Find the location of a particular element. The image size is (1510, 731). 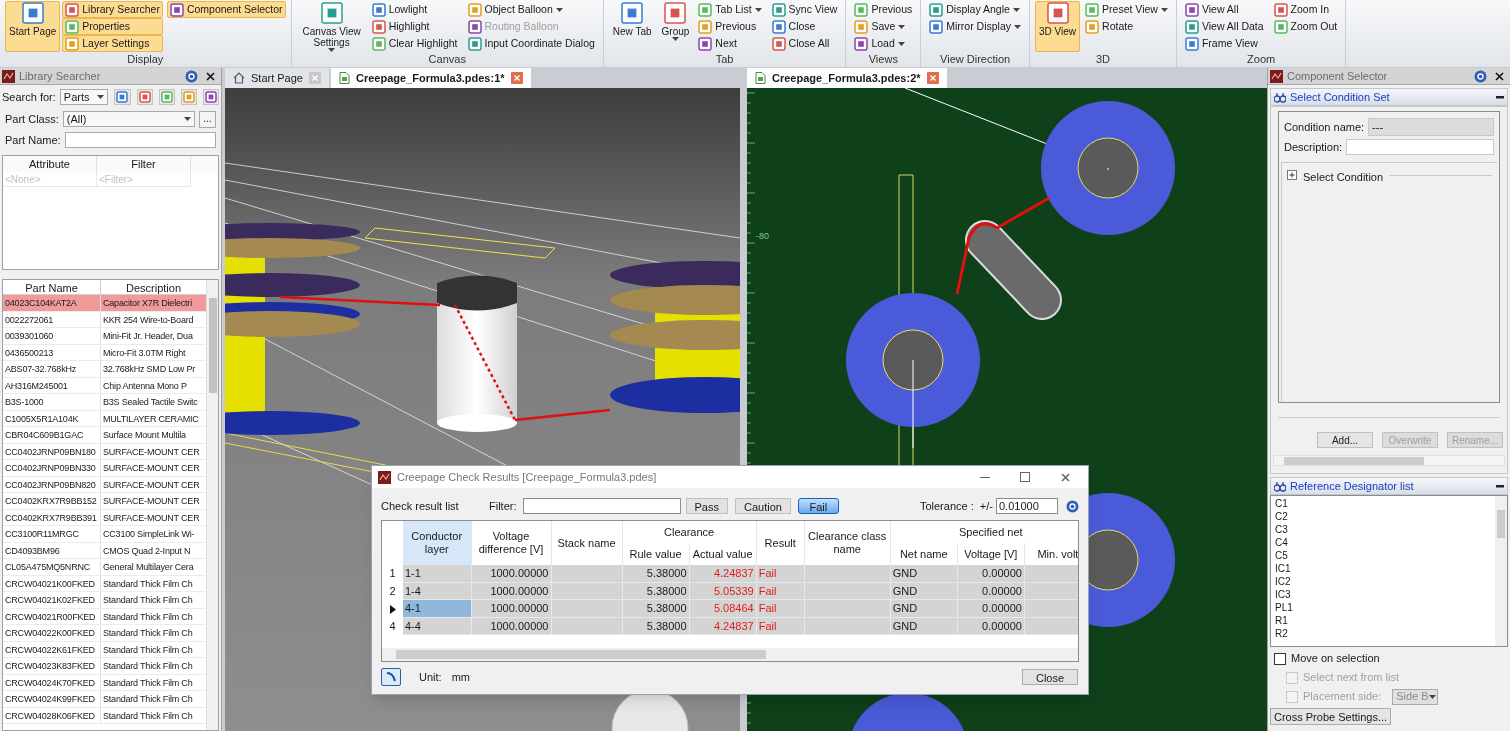

ribbon-button: Display Angle is located at coordinates (975, 9).